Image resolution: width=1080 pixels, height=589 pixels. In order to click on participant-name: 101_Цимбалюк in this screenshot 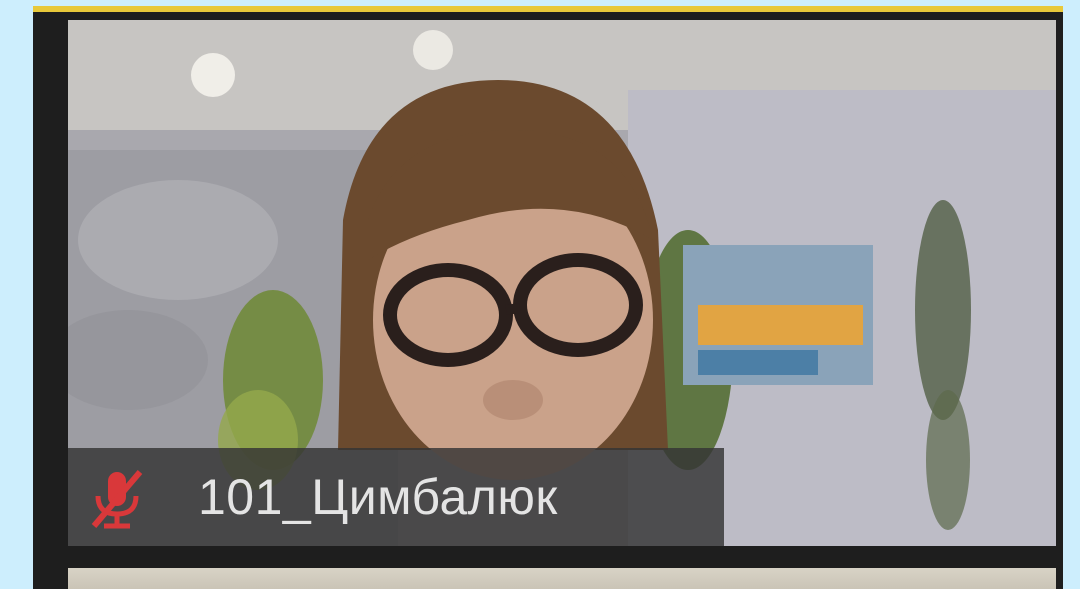, I will do `click(378, 497)`.